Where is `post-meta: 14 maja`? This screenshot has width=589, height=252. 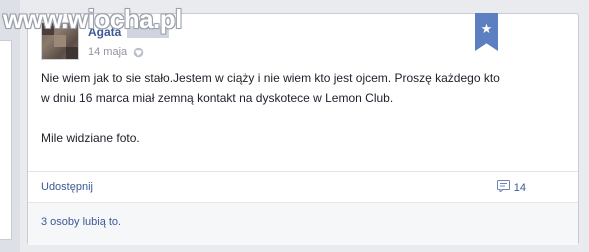 post-meta: 14 maja is located at coordinates (116, 52).